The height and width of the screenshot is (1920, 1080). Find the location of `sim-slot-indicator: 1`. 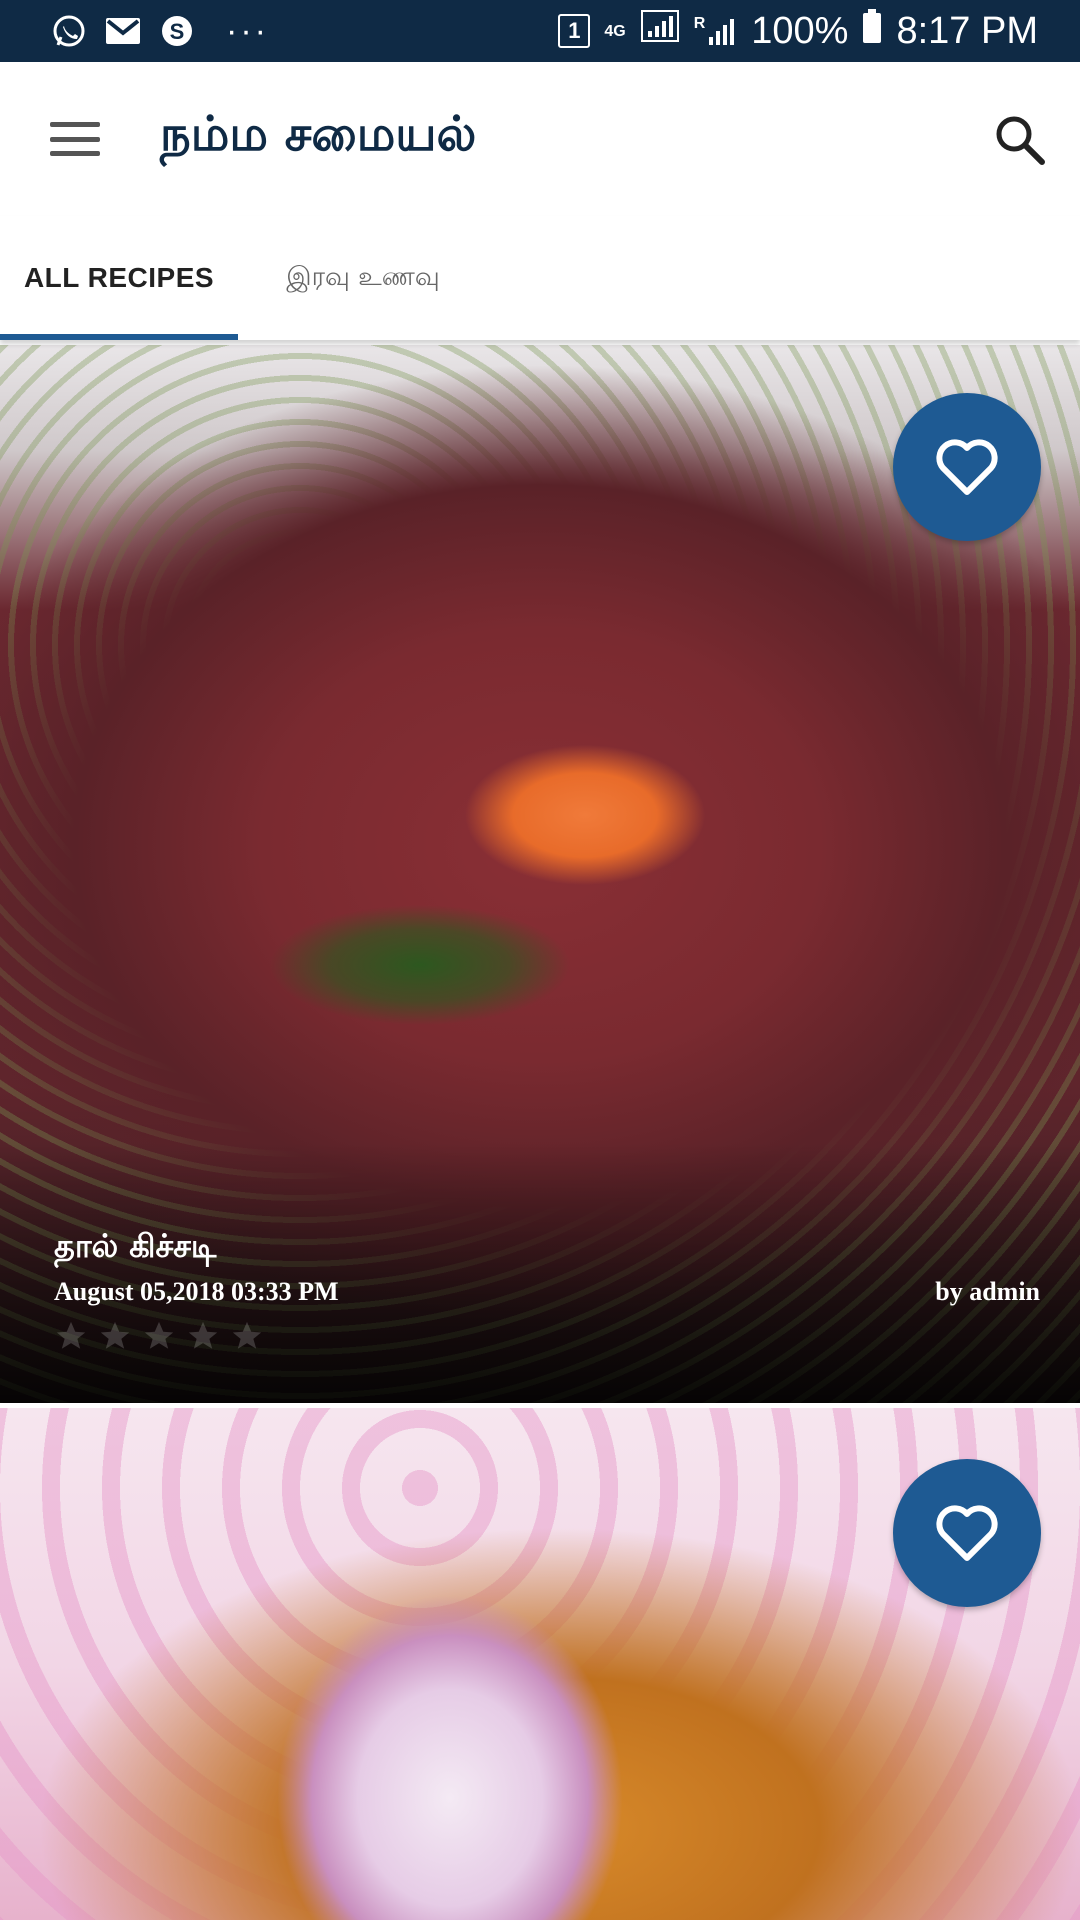

sim-slot-indicator: 1 is located at coordinates (574, 31).